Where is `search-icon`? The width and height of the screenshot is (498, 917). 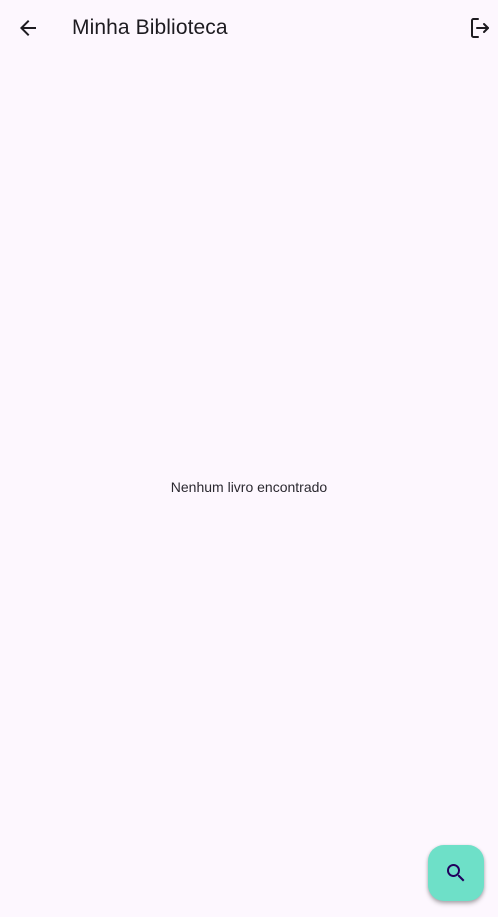
search-icon is located at coordinates (456, 873).